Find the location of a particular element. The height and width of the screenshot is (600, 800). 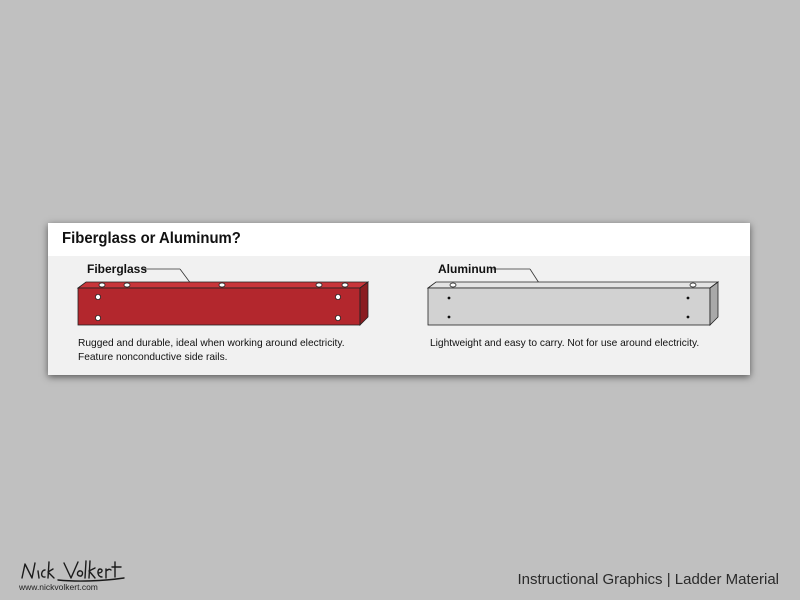

footer-caption: Instructional Graphics | Ladder Material is located at coordinates (648, 579).